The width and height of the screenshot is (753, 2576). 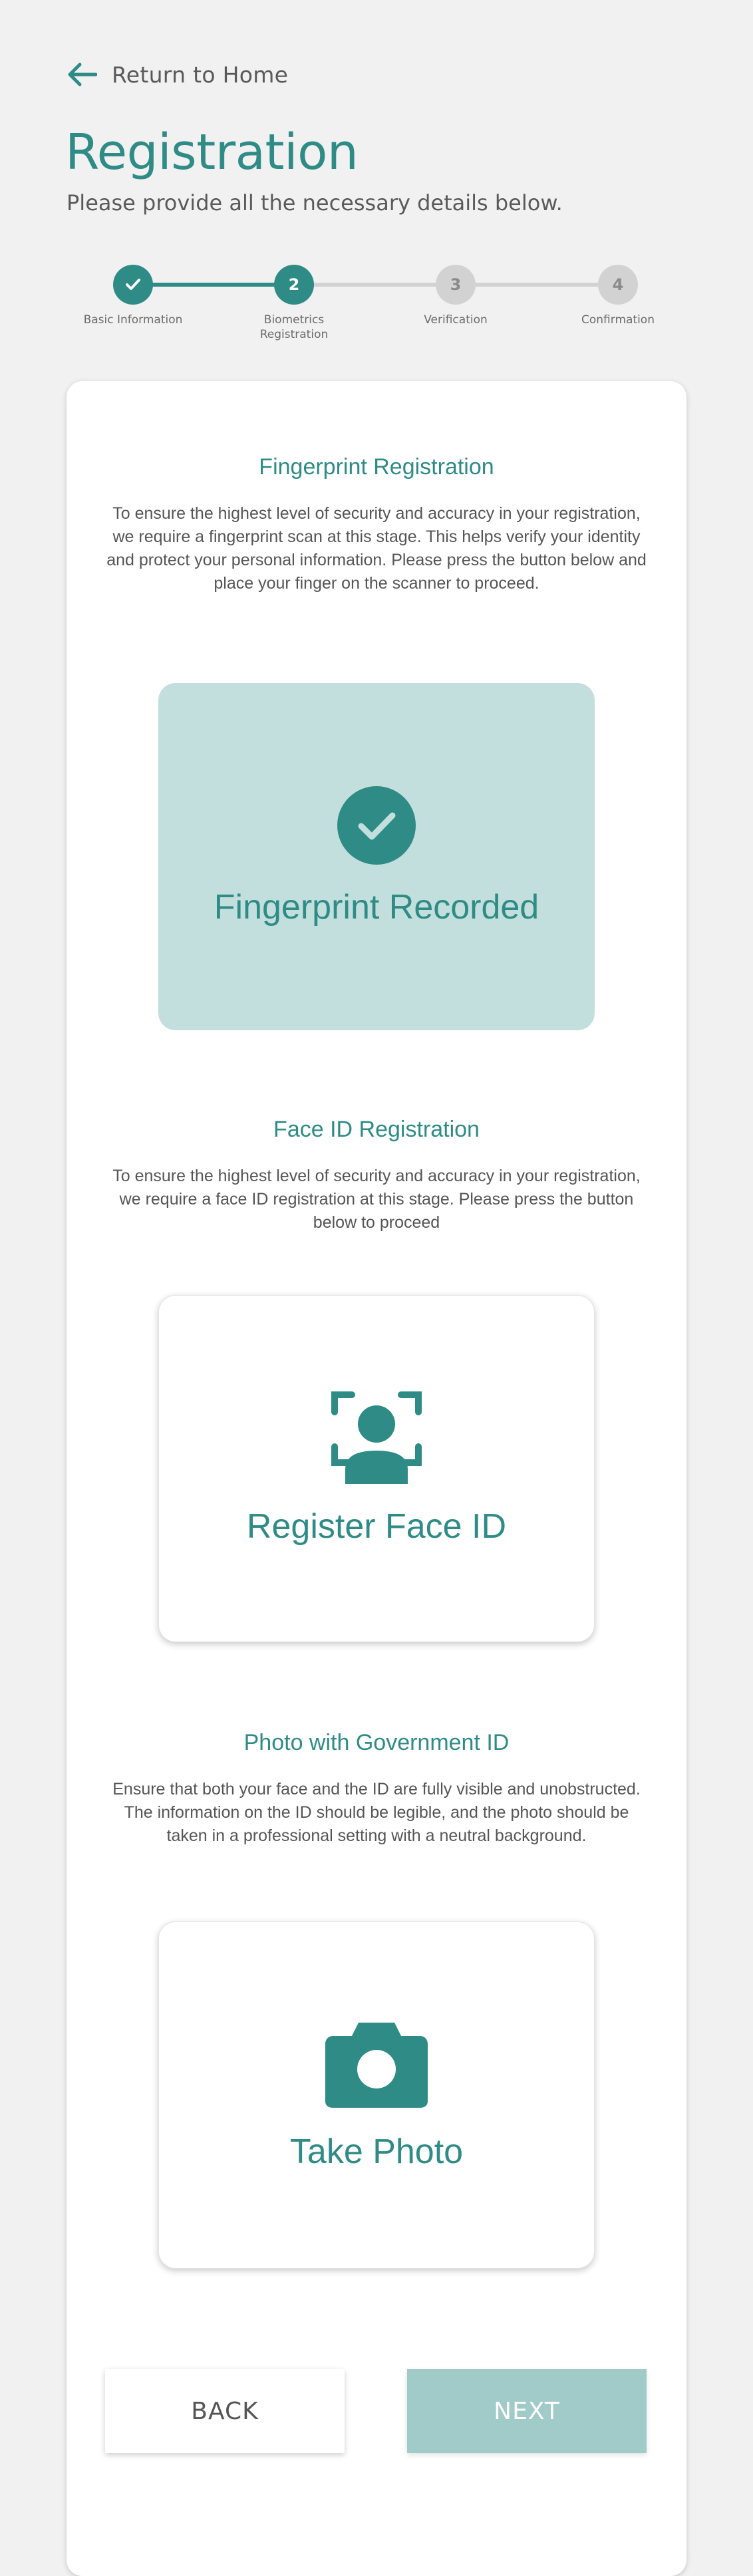 I want to click on check-circle-icon, so click(x=376, y=825).